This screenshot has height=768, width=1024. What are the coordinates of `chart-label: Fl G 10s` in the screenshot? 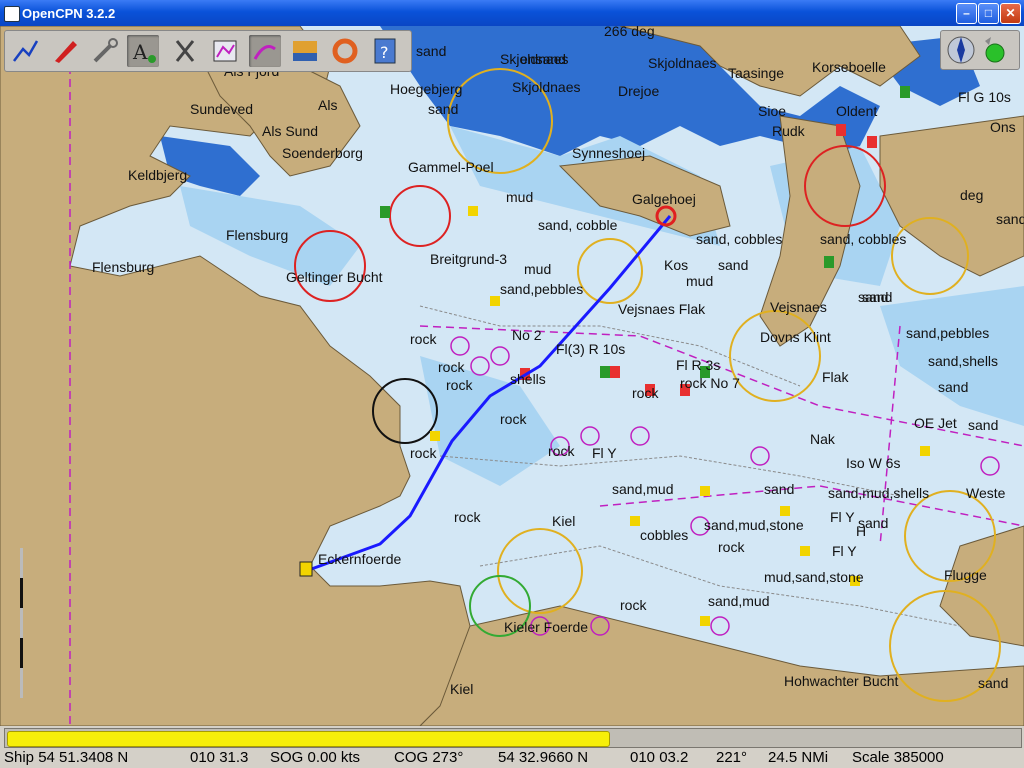 It's located at (984, 97).